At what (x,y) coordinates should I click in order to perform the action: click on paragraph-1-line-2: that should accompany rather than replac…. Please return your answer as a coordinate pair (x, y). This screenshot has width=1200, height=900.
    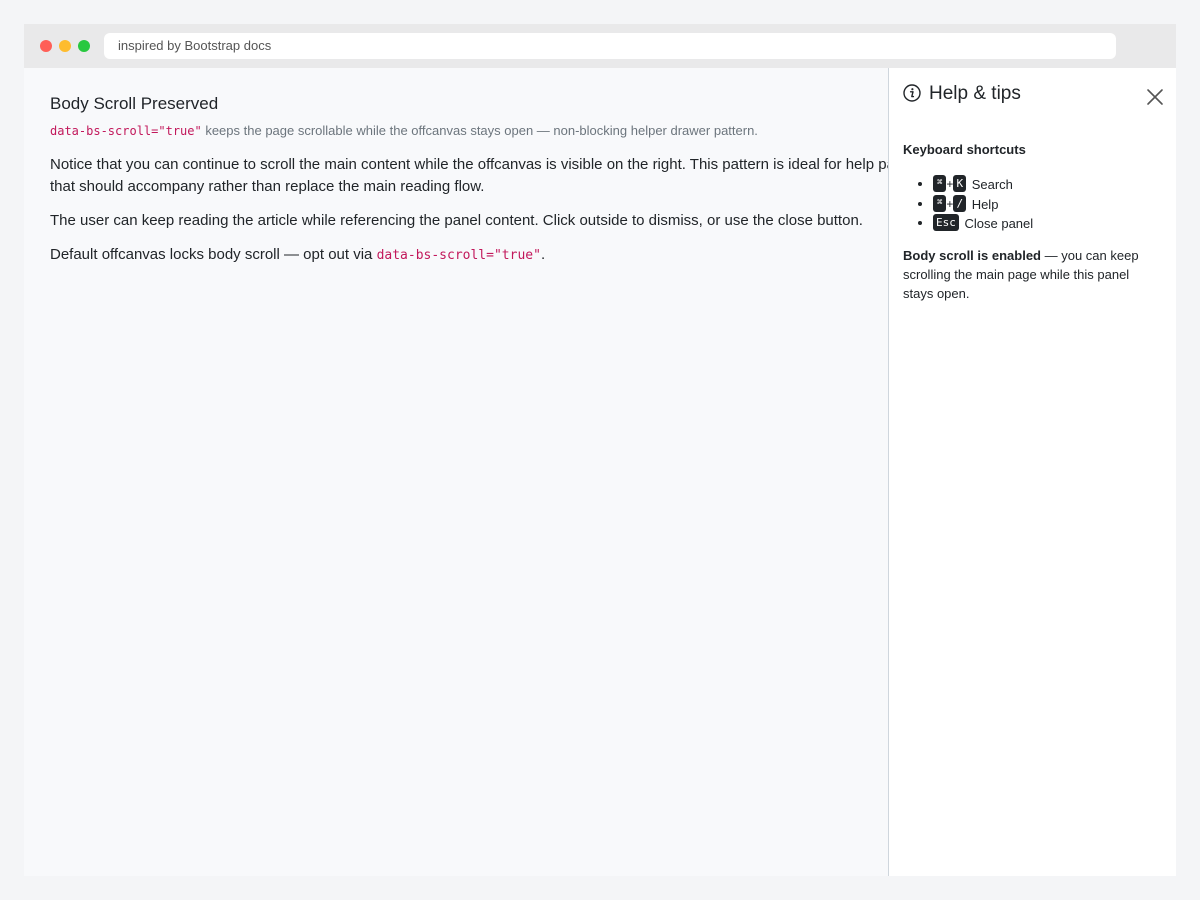
    Looking at the image, I should click on (267, 186).